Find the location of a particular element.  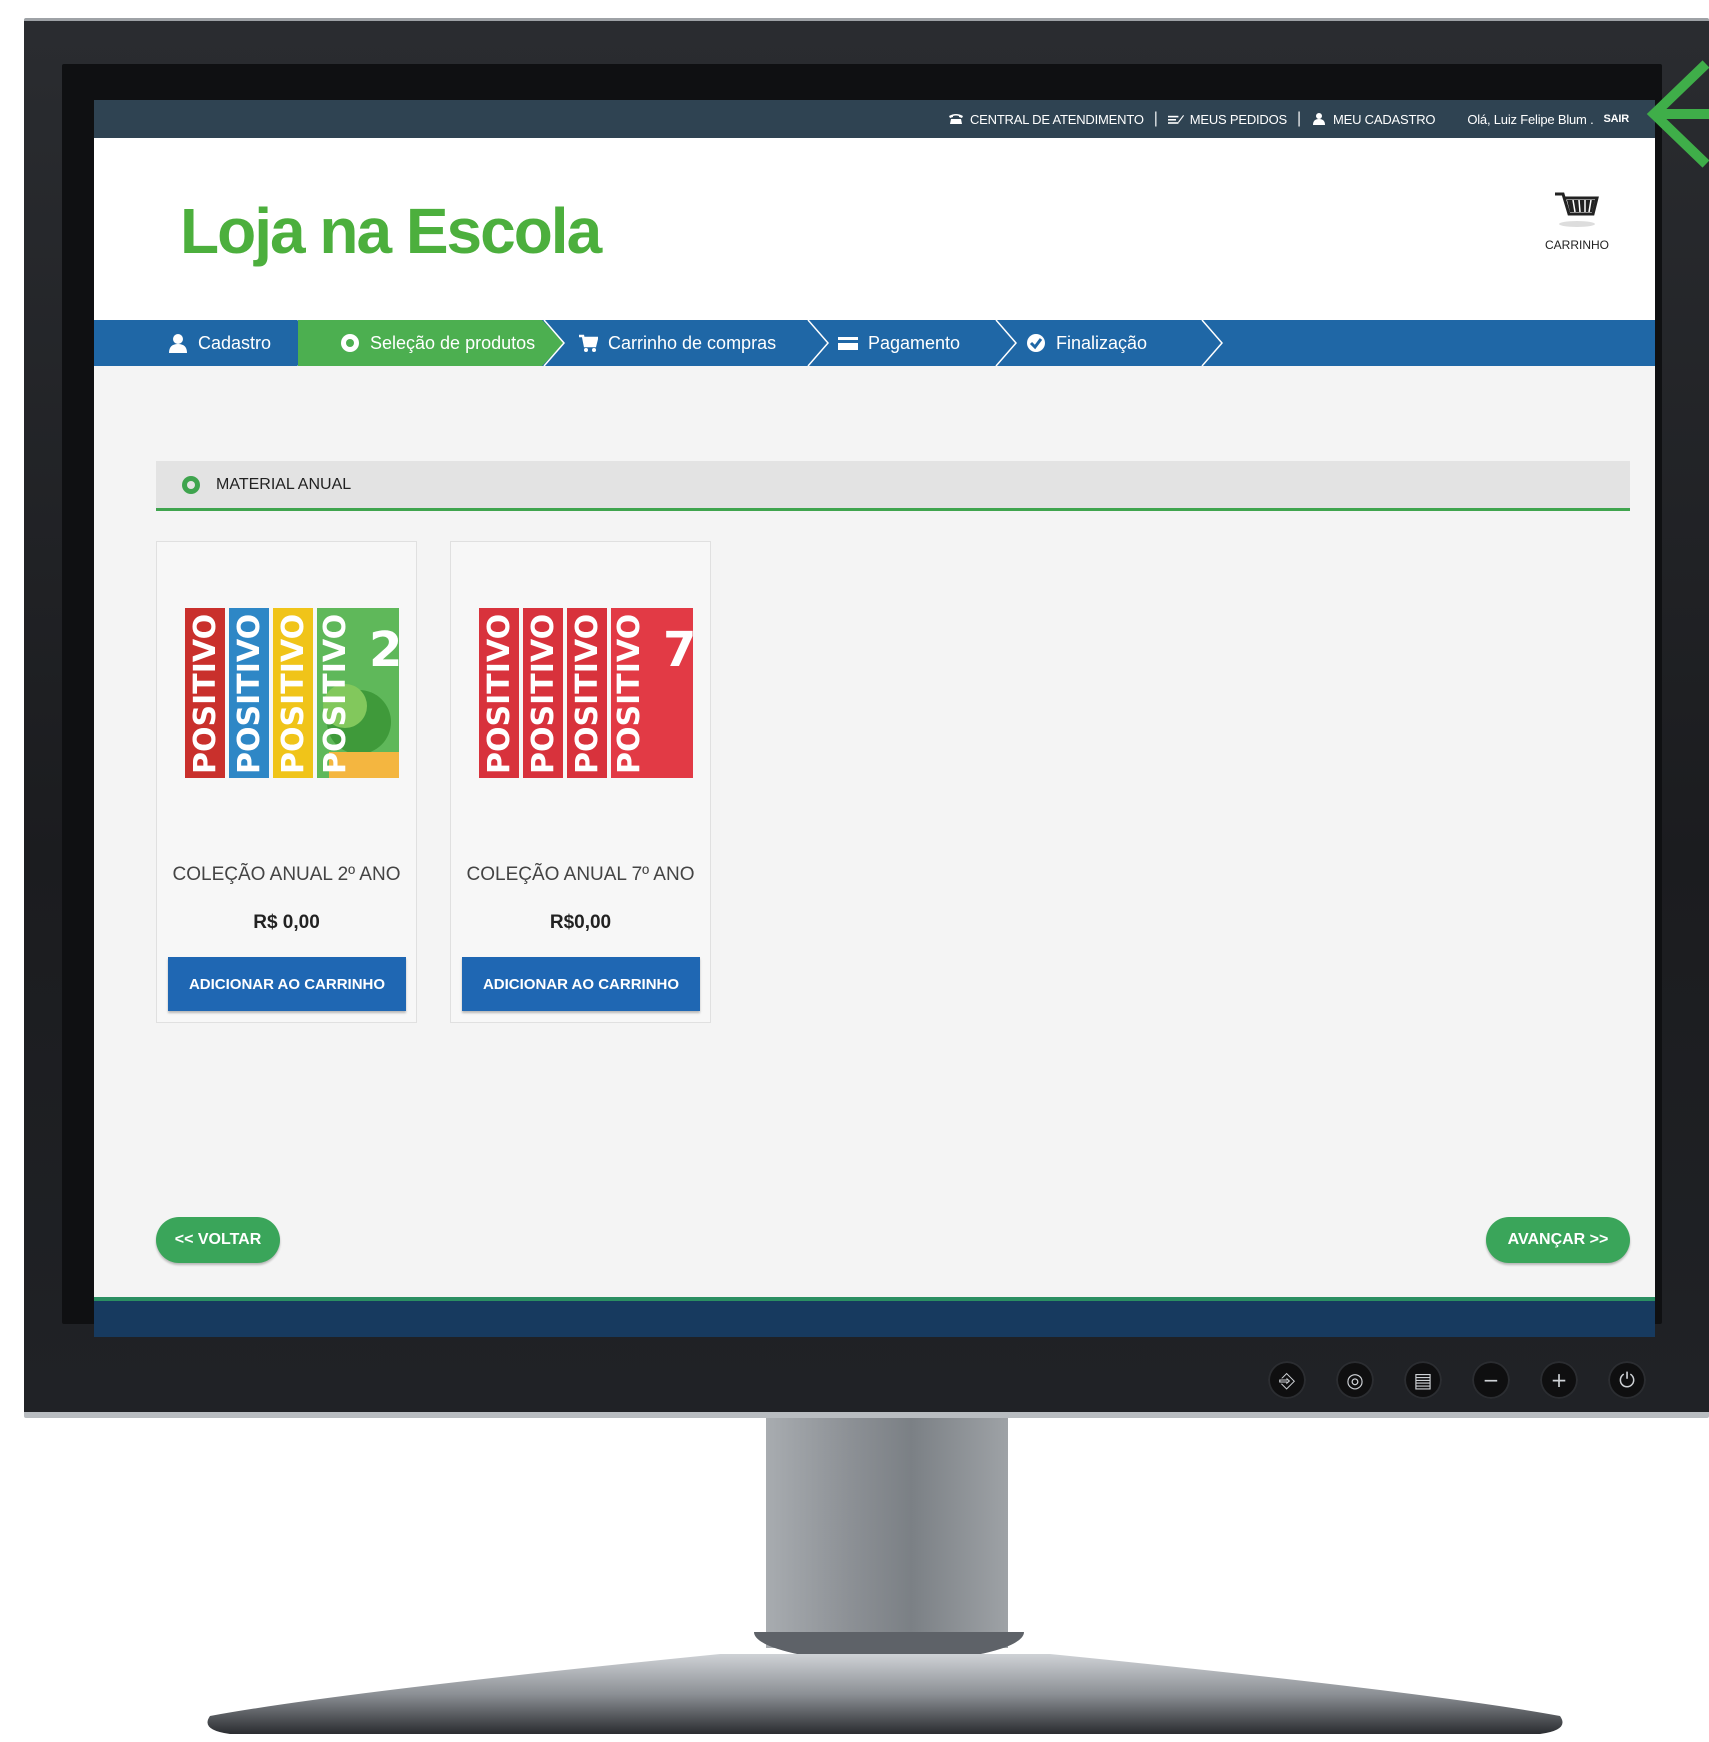

support-link: CENTRAL DE ATENDIMENTO is located at coordinates (1046, 119).